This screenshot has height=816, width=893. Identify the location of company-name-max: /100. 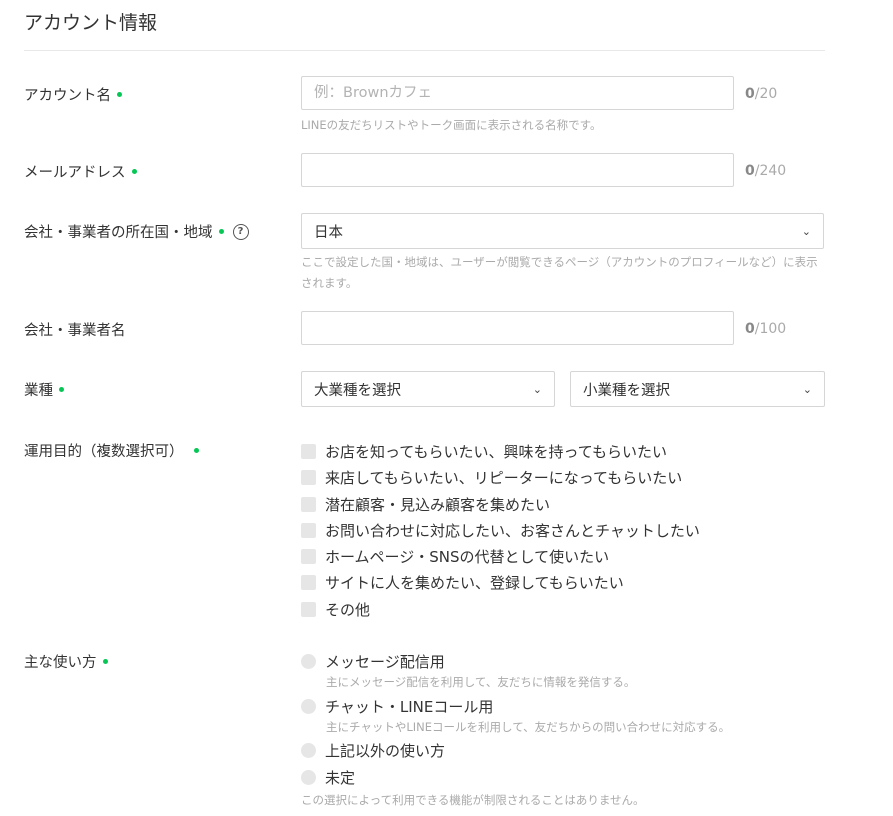
(770, 329).